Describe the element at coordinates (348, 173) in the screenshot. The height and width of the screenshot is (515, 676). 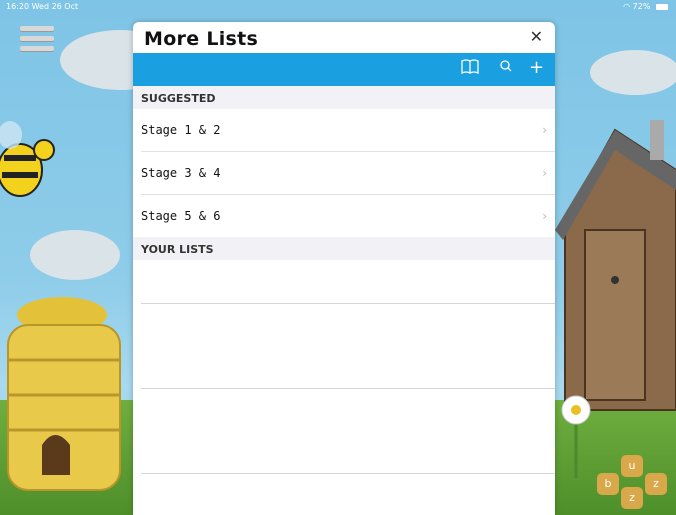
I see `list-item-stage-3-4: Stage 3 & 4 ›` at that location.